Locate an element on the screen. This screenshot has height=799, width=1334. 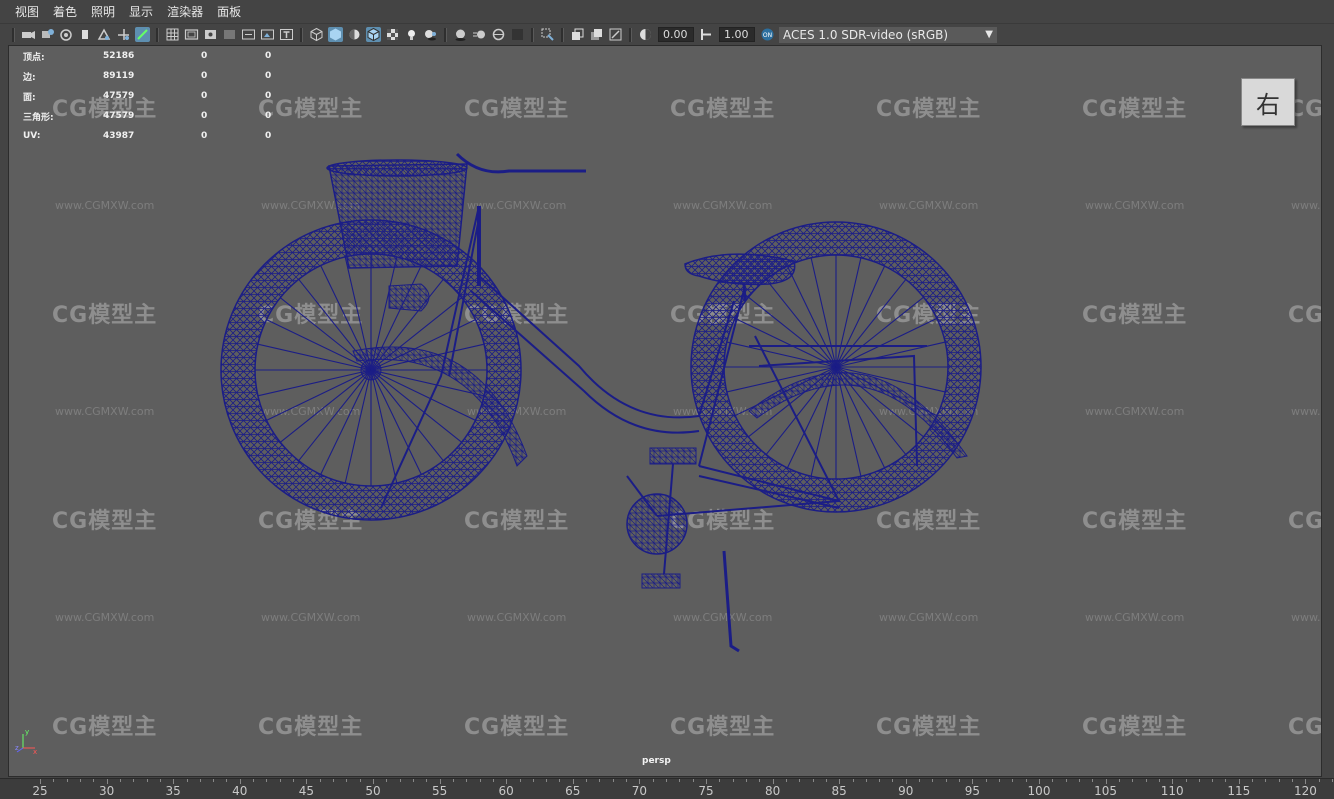
grid-icon is located at coordinates (172, 34).